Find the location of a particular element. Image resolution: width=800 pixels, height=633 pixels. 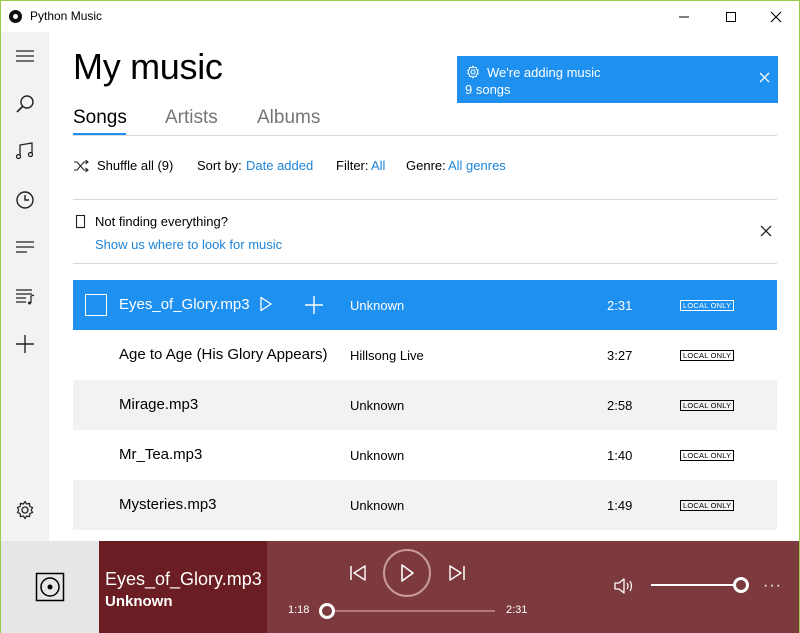

music-note-icon is located at coordinates (24, 151).